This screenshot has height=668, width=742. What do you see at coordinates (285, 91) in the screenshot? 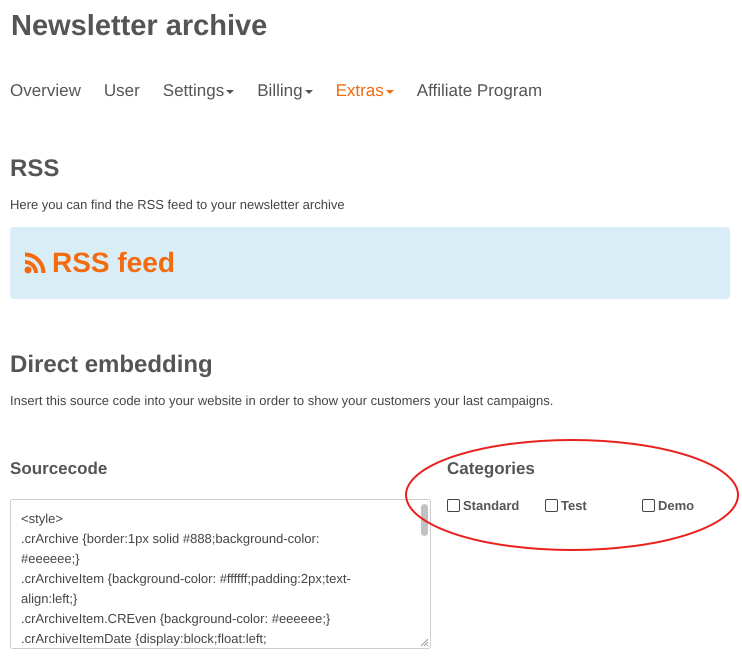
I see `nav-link: Billing` at bounding box center [285, 91].